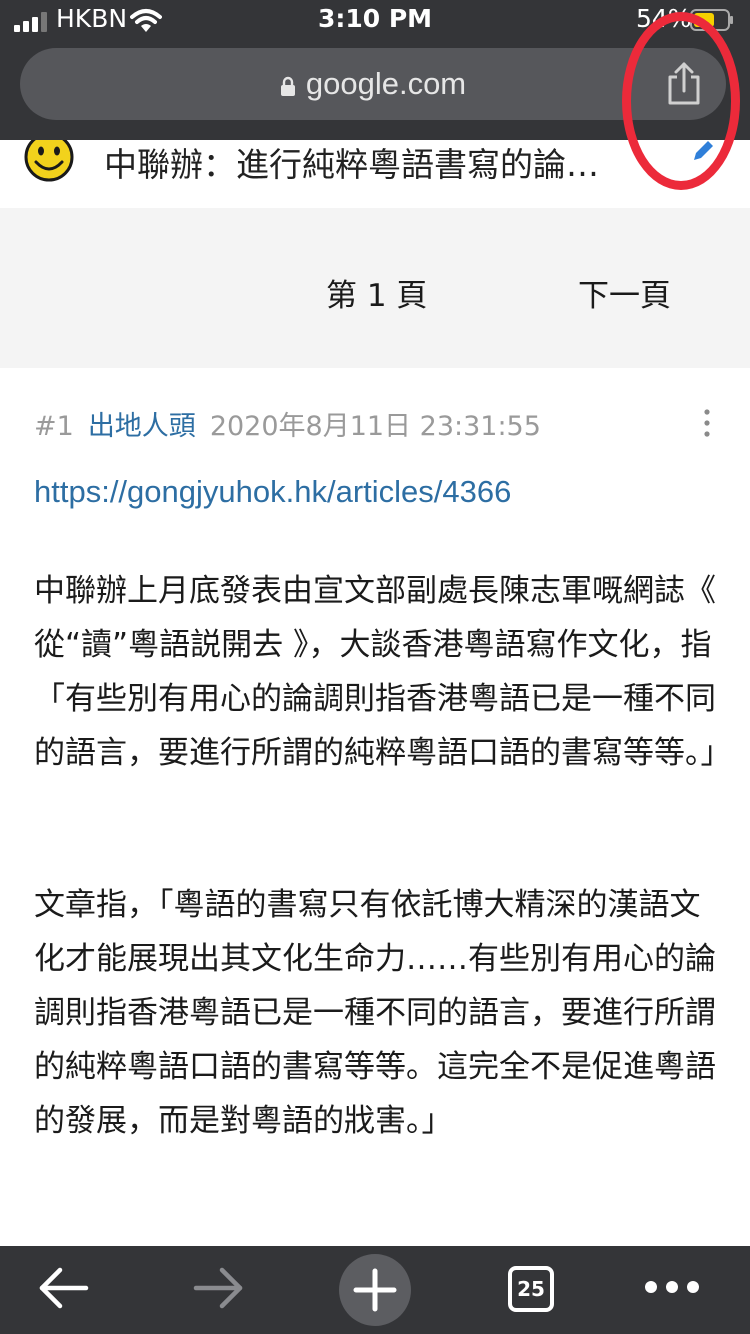  Describe the element at coordinates (54, 426) in the screenshot. I see `post-number: #1` at that location.